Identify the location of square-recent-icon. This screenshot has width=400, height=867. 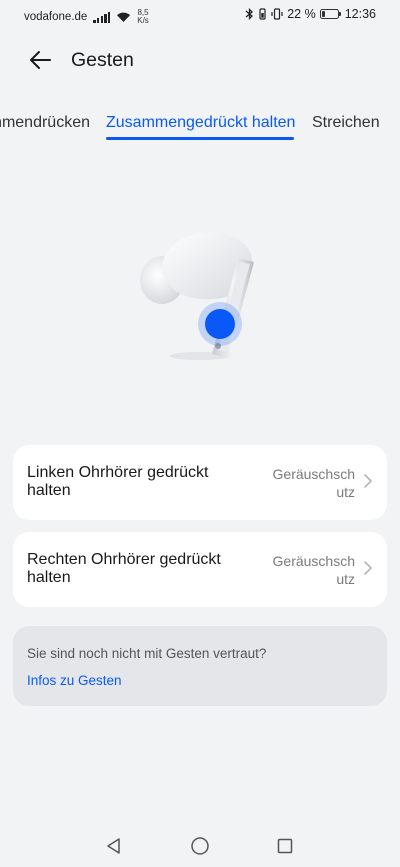
(285, 846).